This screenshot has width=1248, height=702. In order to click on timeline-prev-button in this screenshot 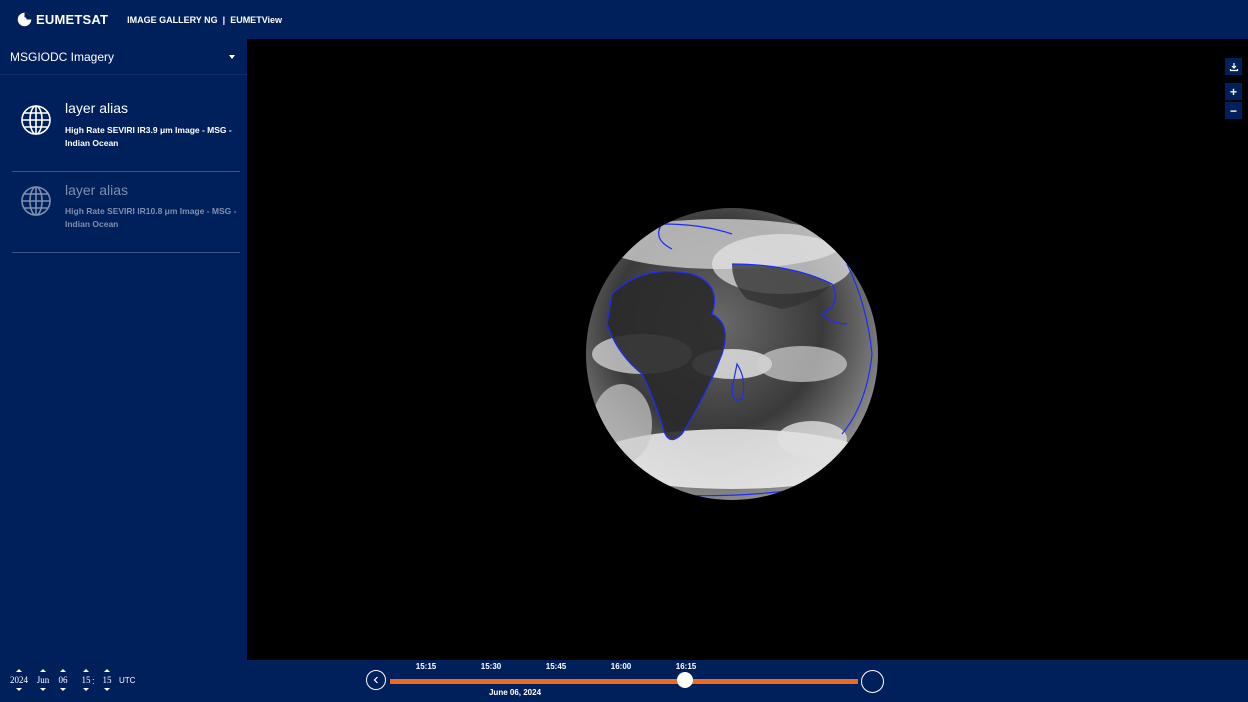, I will do `click(376, 680)`.